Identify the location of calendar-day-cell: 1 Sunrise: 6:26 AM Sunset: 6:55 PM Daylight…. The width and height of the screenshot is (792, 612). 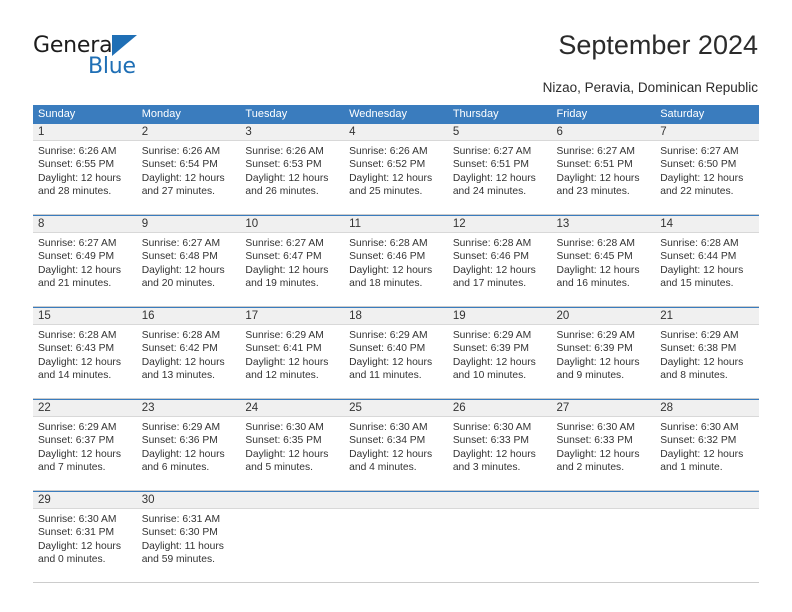
(85, 169).